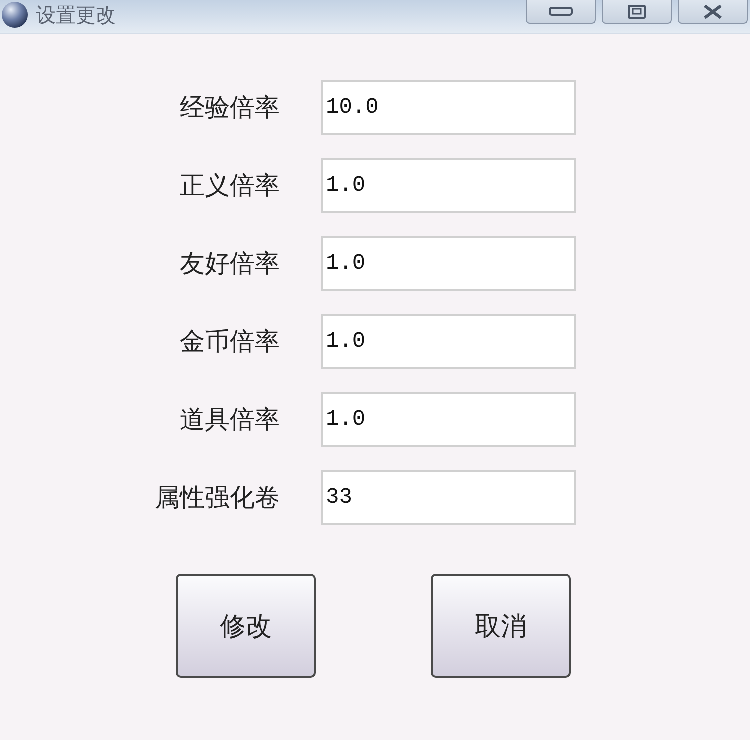  Describe the element at coordinates (217, 497) in the screenshot. I see `field-label: 属性强化卷` at that location.